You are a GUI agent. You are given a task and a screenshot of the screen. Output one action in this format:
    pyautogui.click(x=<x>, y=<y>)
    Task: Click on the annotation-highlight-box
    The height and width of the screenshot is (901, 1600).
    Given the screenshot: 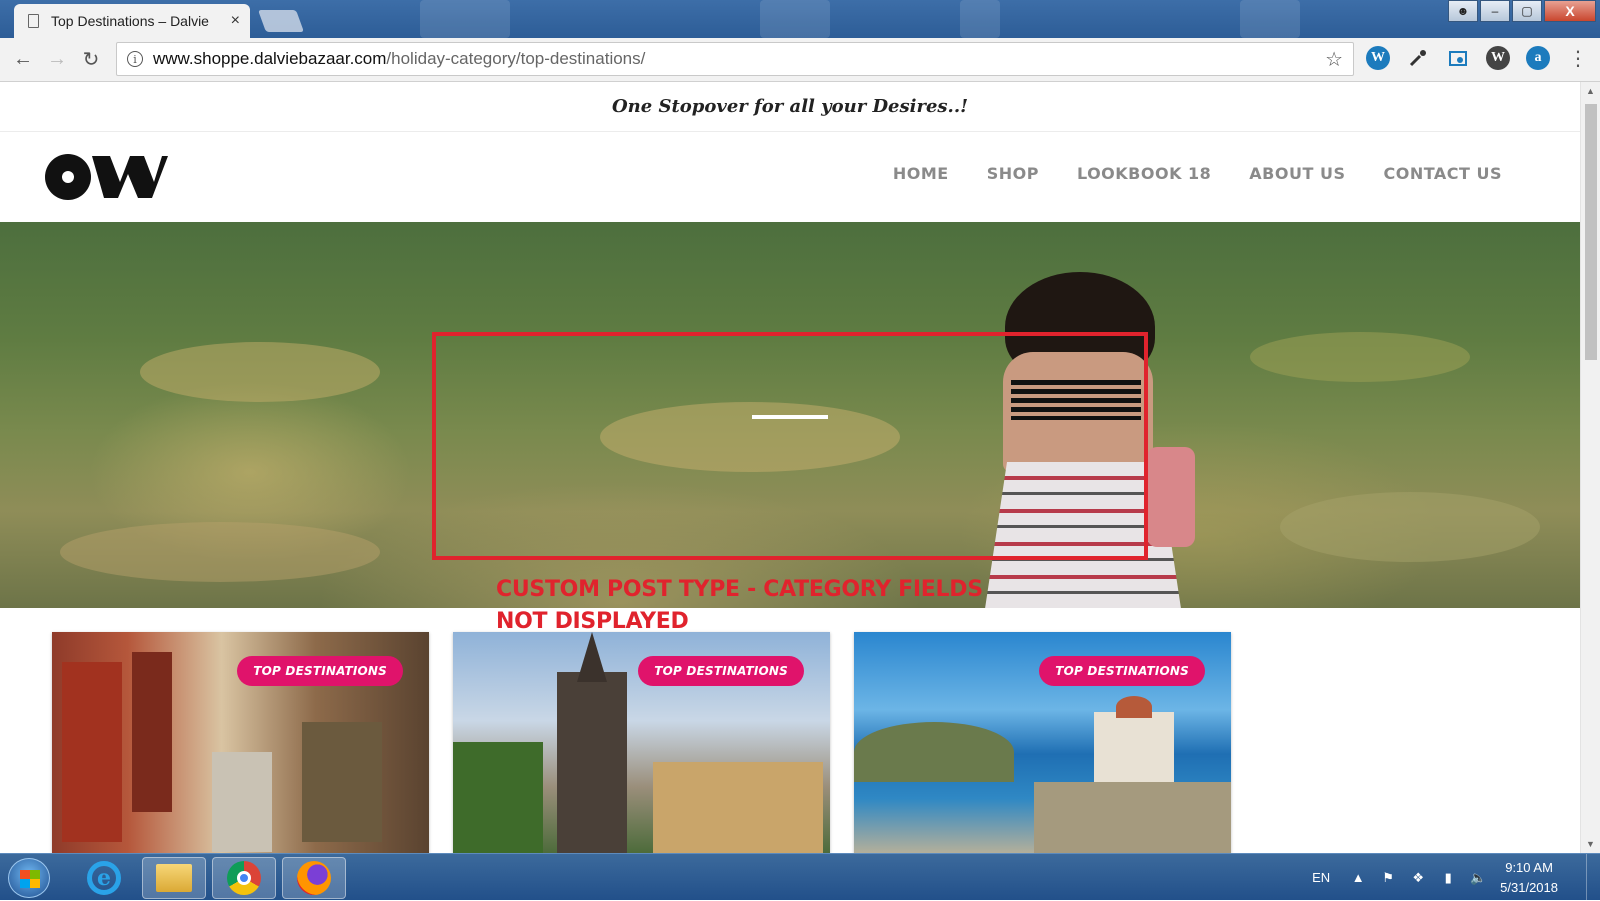 What is the action you would take?
    pyautogui.click(x=790, y=446)
    